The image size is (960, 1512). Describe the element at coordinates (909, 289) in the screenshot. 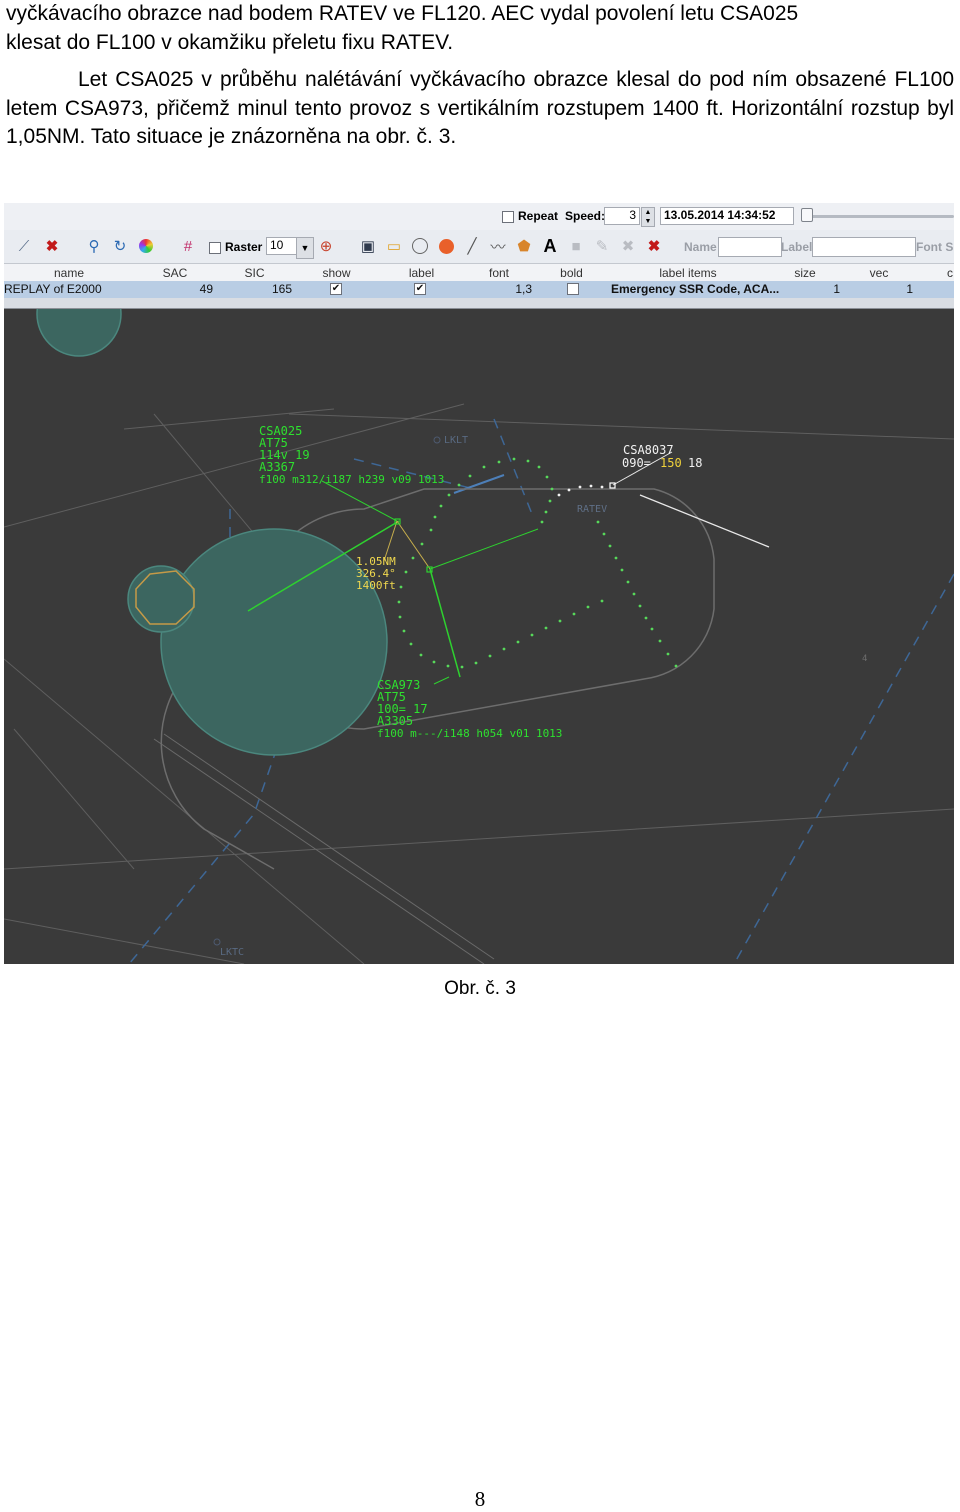

I see `row-vec: 1` at that location.